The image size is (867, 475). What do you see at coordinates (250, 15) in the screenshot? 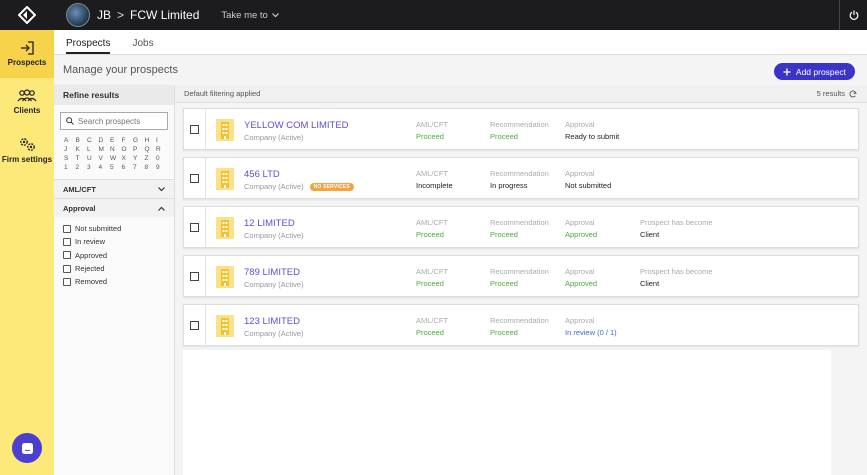
I see `take-me-to-dropdown: Take me to` at bounding box center [250, 15].